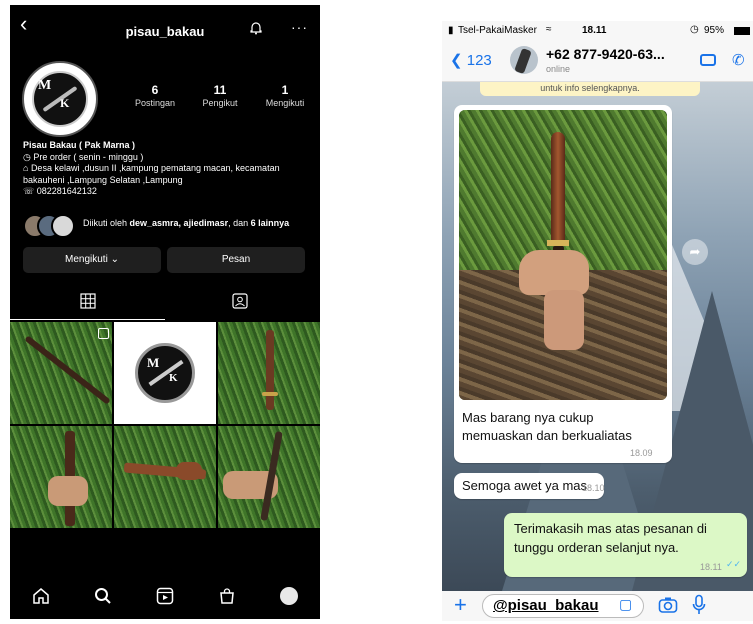 The height and width of the screenshot is (624, 753). What do you see at coordinates (558, 187) in the screenshot?
I see `knife-blade` at bounding box center [558, 187].